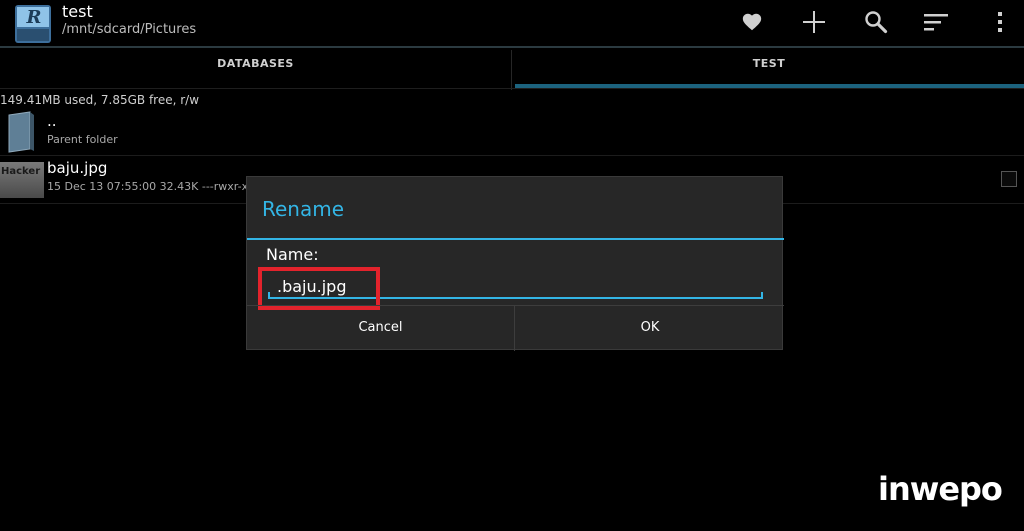 This screenshot has height=531, width=1024. I want to click on name-label: Name:, so click(292, 254).